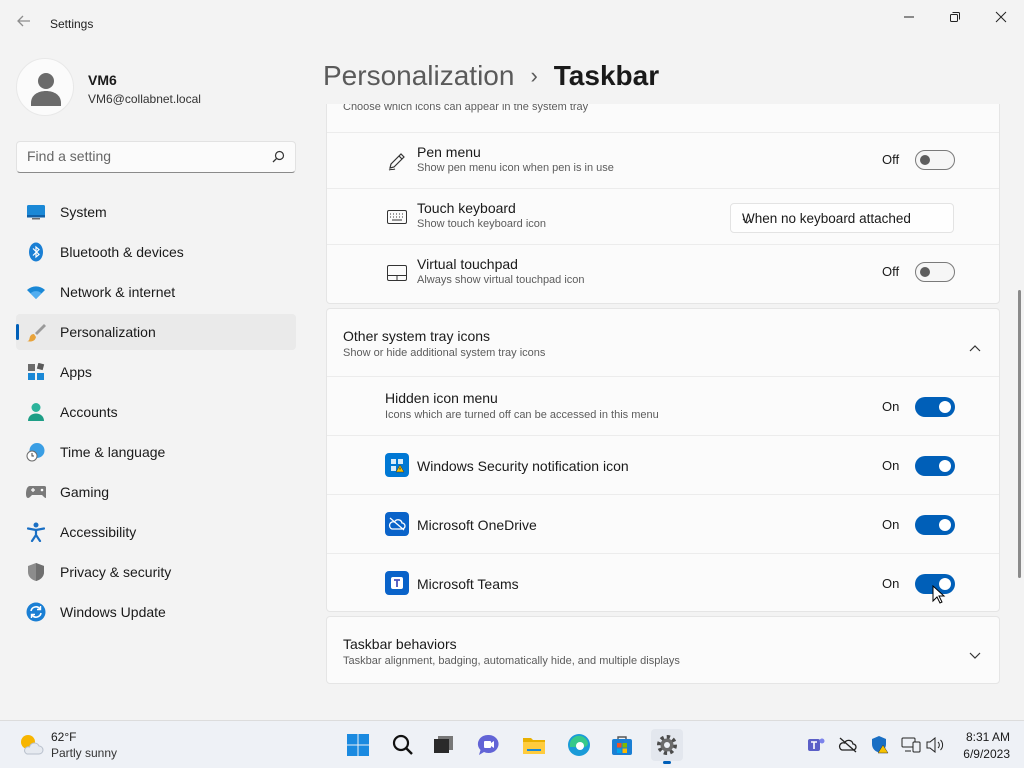 This screenshot has height=768, width=1024. I want to click on sidebar-item-apps: Apps, so click(156, 372).